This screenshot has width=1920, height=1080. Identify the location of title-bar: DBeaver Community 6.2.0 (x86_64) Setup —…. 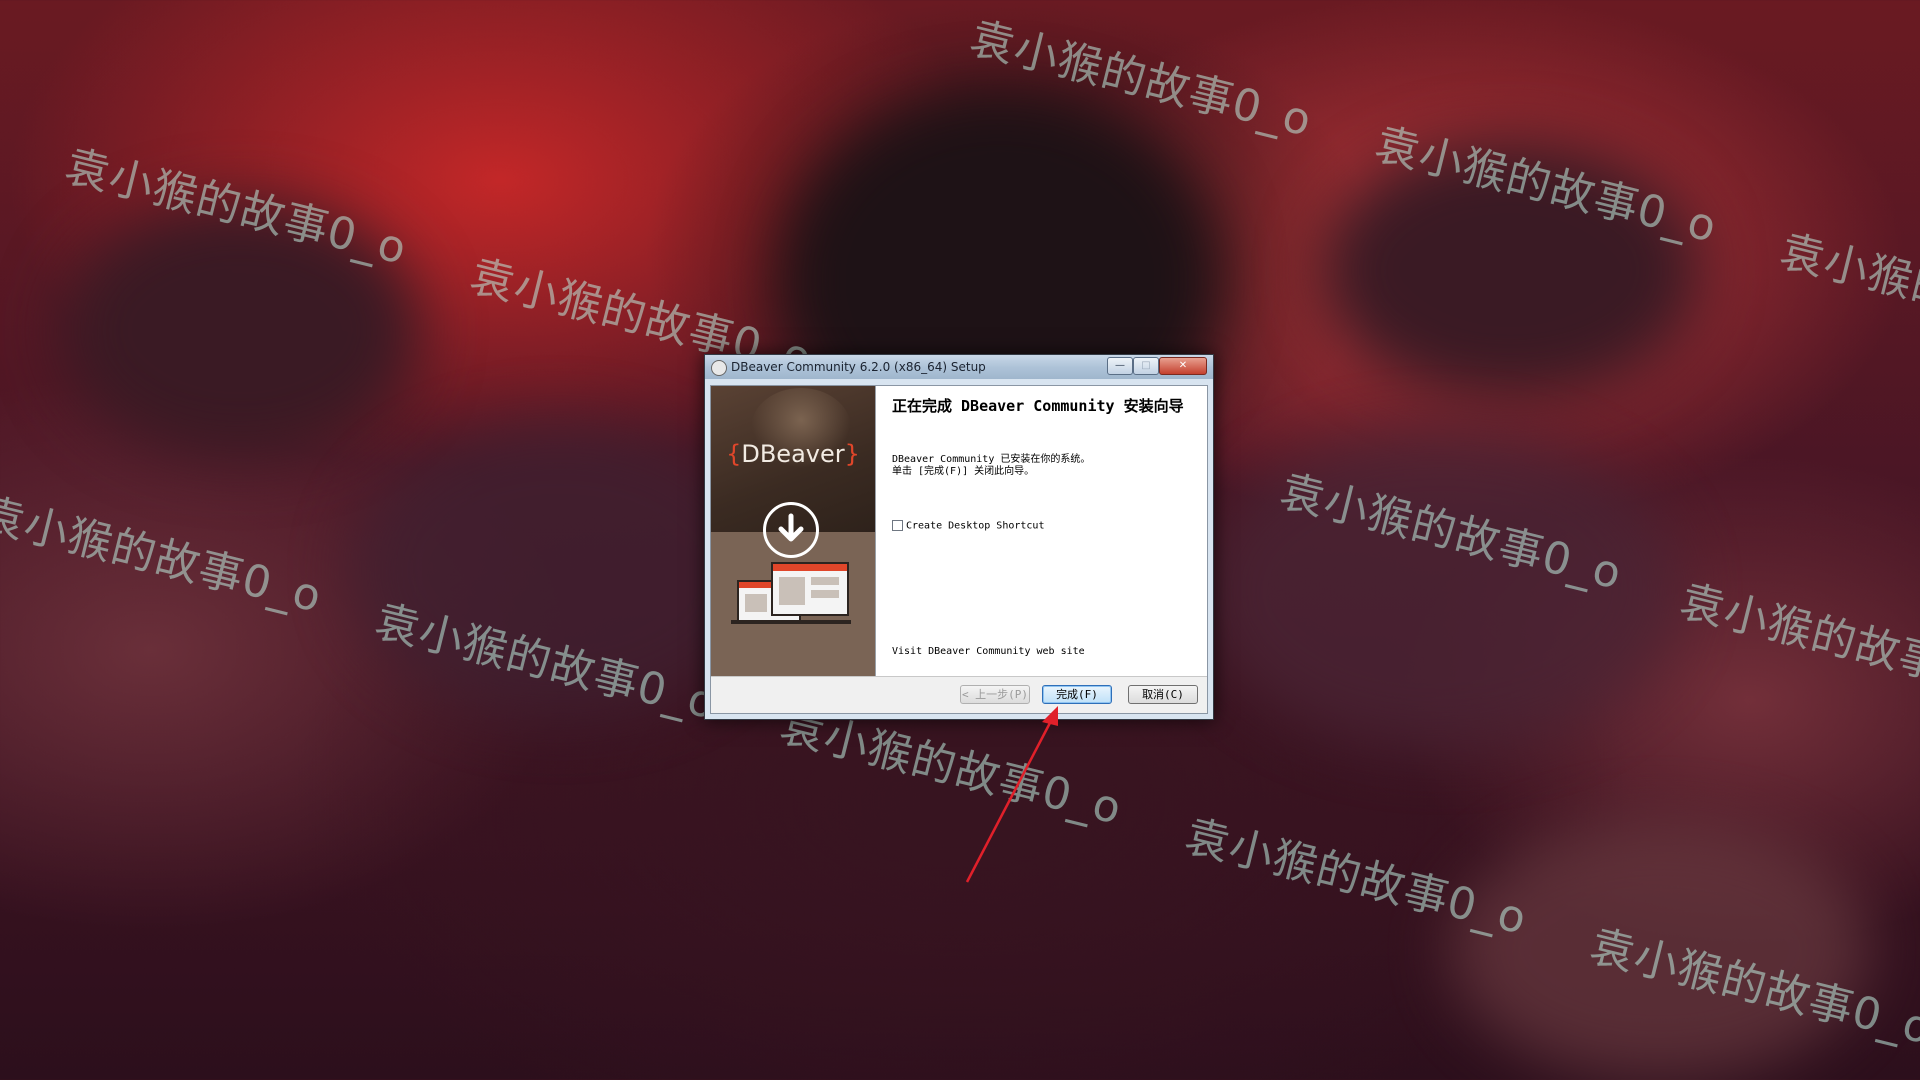
(959, 367).